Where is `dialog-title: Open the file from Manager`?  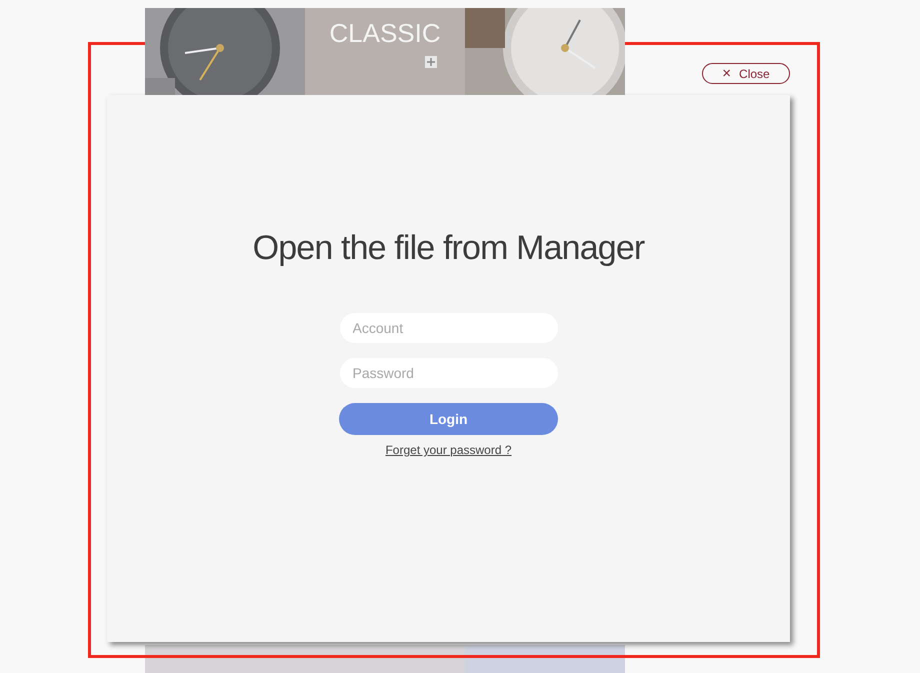
dialog-title: Open the file from Manager is located at coordinates (448, 248).